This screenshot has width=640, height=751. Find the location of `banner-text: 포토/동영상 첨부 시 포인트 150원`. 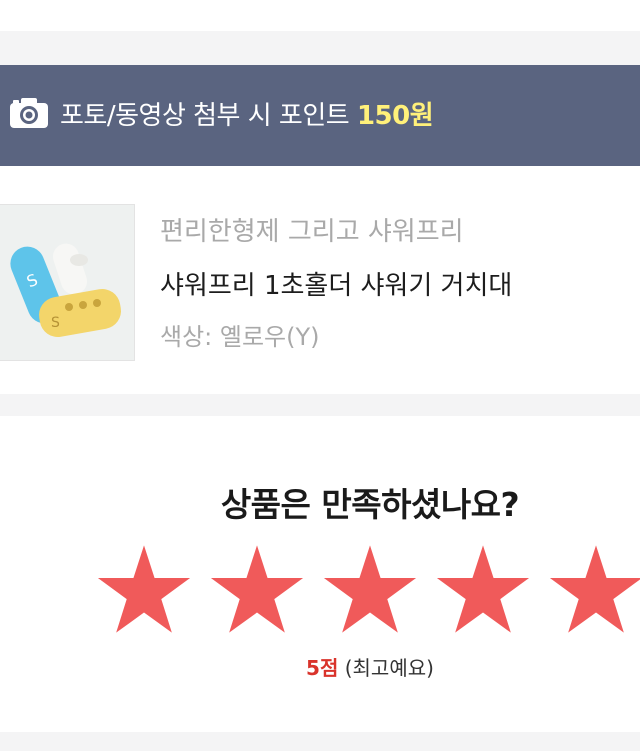

banner-text: 포토/동영상 첨부 시 포인트 150원 is located at coordinates (247, 113).